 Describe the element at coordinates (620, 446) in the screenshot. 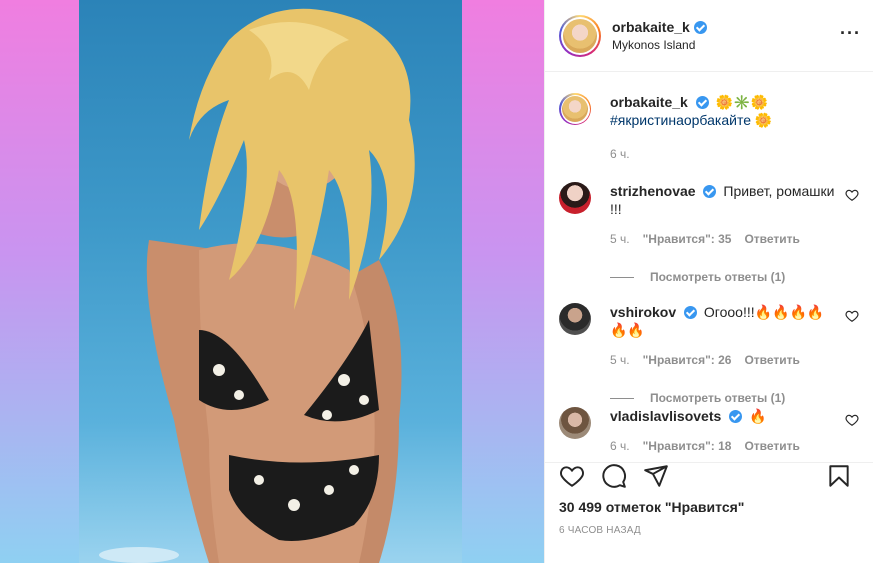

I see `comment-time: 6 ч.` at that location.